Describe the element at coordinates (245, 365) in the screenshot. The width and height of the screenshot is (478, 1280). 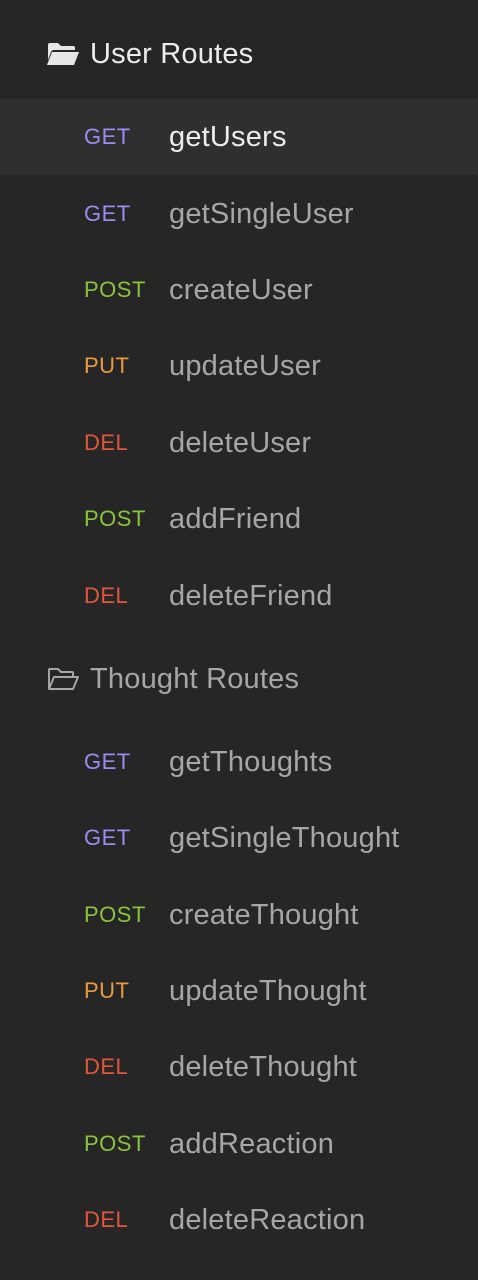
I see `request-name: updateUser` at that location.